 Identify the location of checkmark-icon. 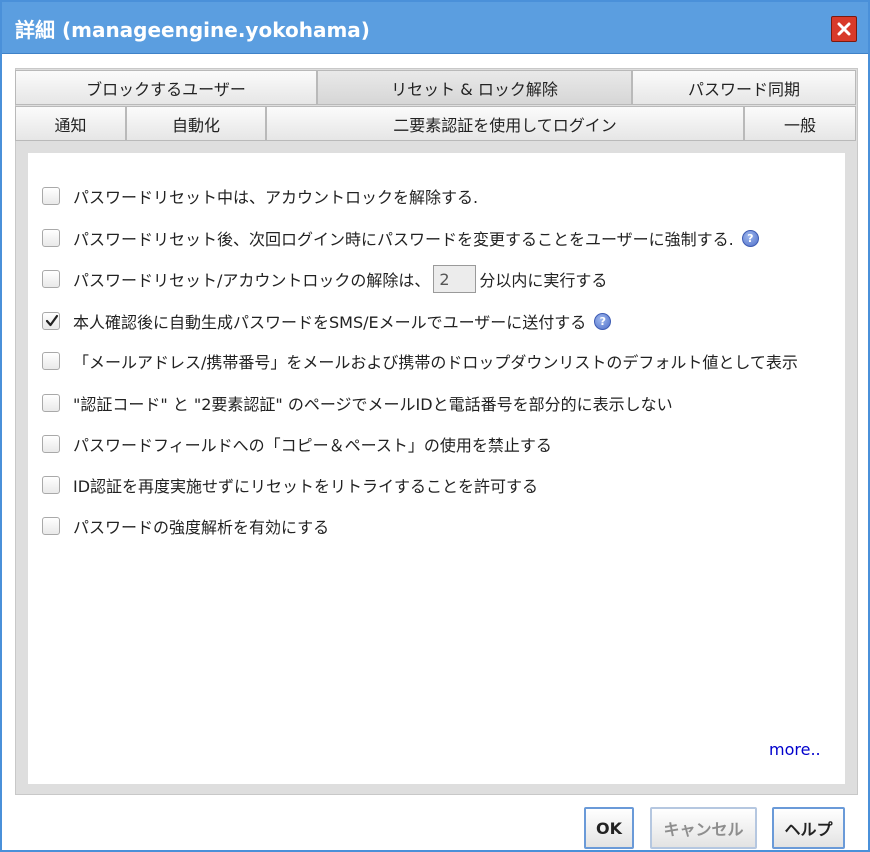
(52, 320).